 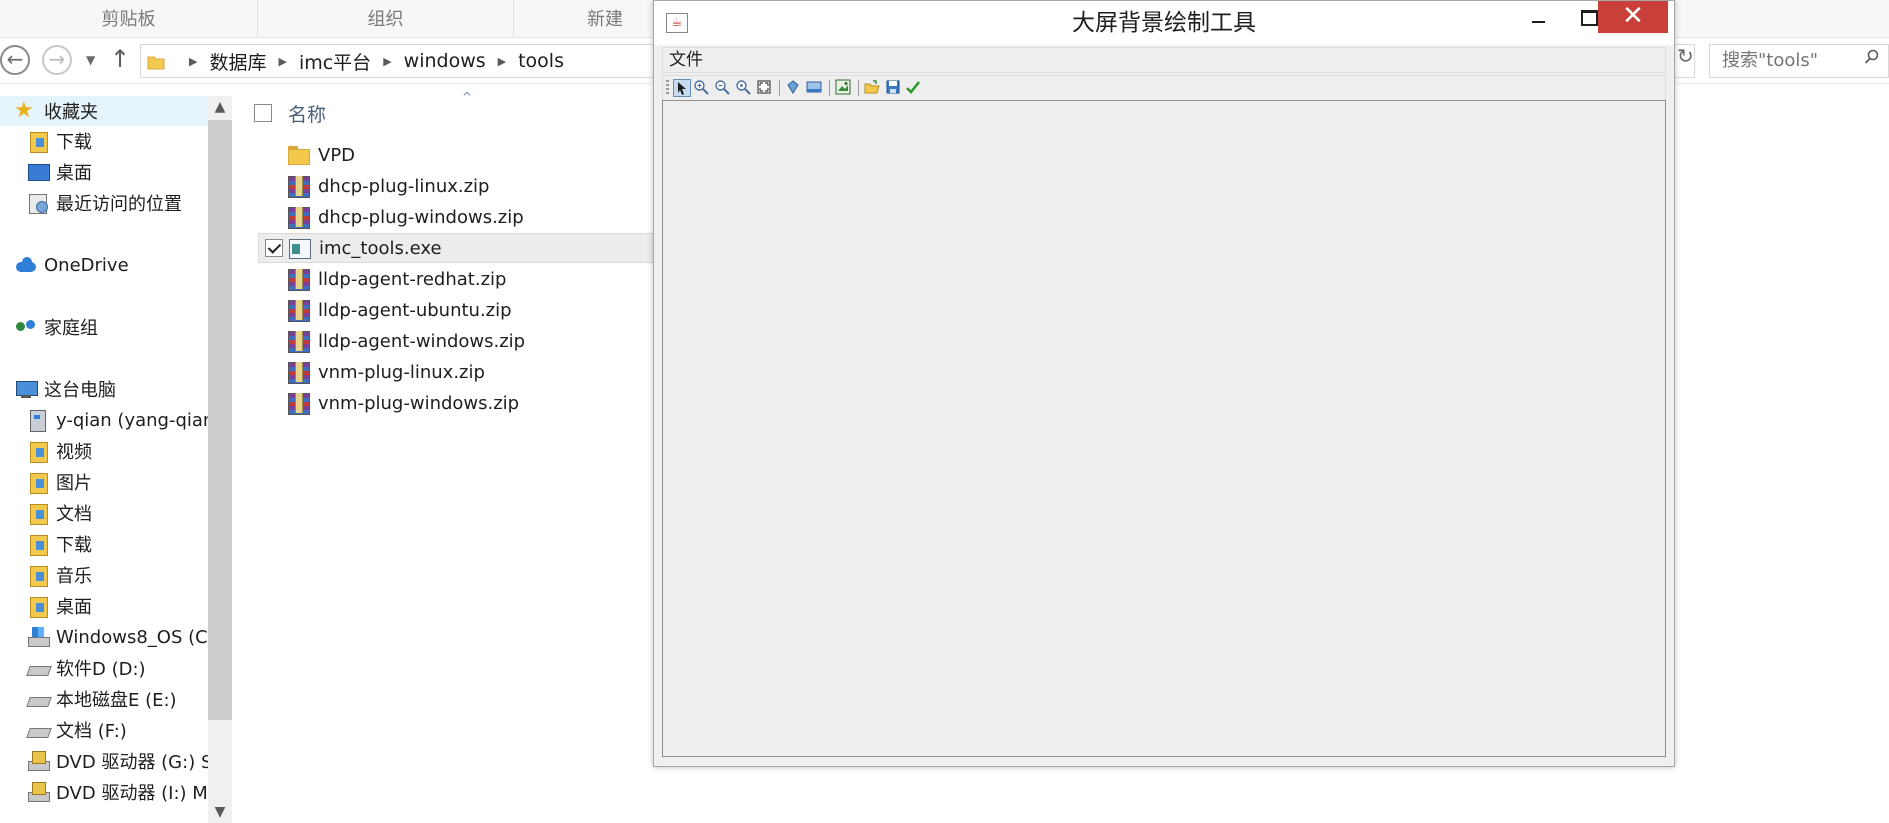 I want to click on column-header-label: 名称, so click(x=307, y=114).